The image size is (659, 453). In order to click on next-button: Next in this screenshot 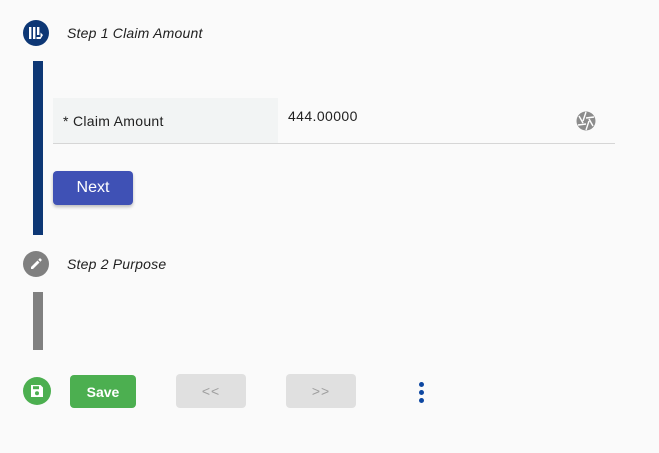, I will do `click(93, 188)`.